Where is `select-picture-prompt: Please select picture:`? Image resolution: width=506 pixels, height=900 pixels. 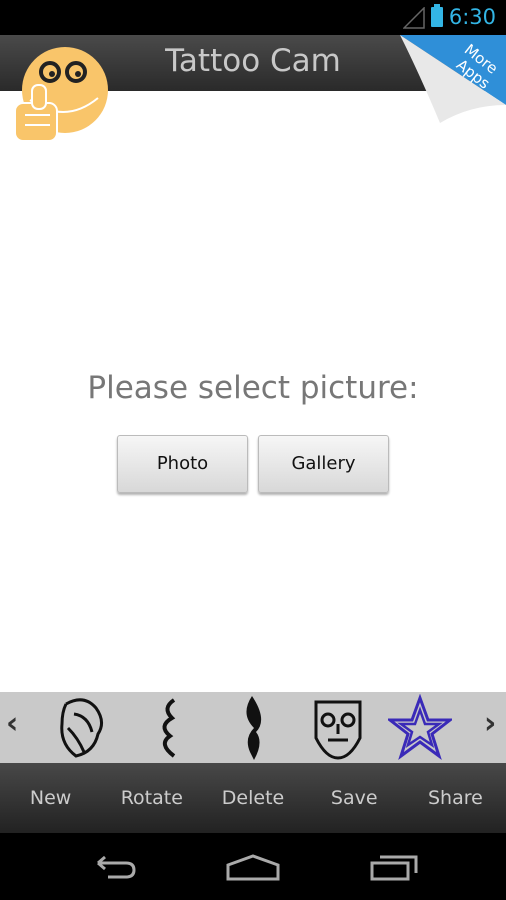 select-picture-prompt: Please select picture: is located at coordinates (253, 388).